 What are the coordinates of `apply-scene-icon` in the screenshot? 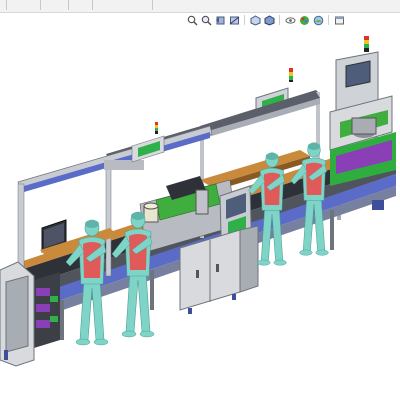 It's located at (318, 20).